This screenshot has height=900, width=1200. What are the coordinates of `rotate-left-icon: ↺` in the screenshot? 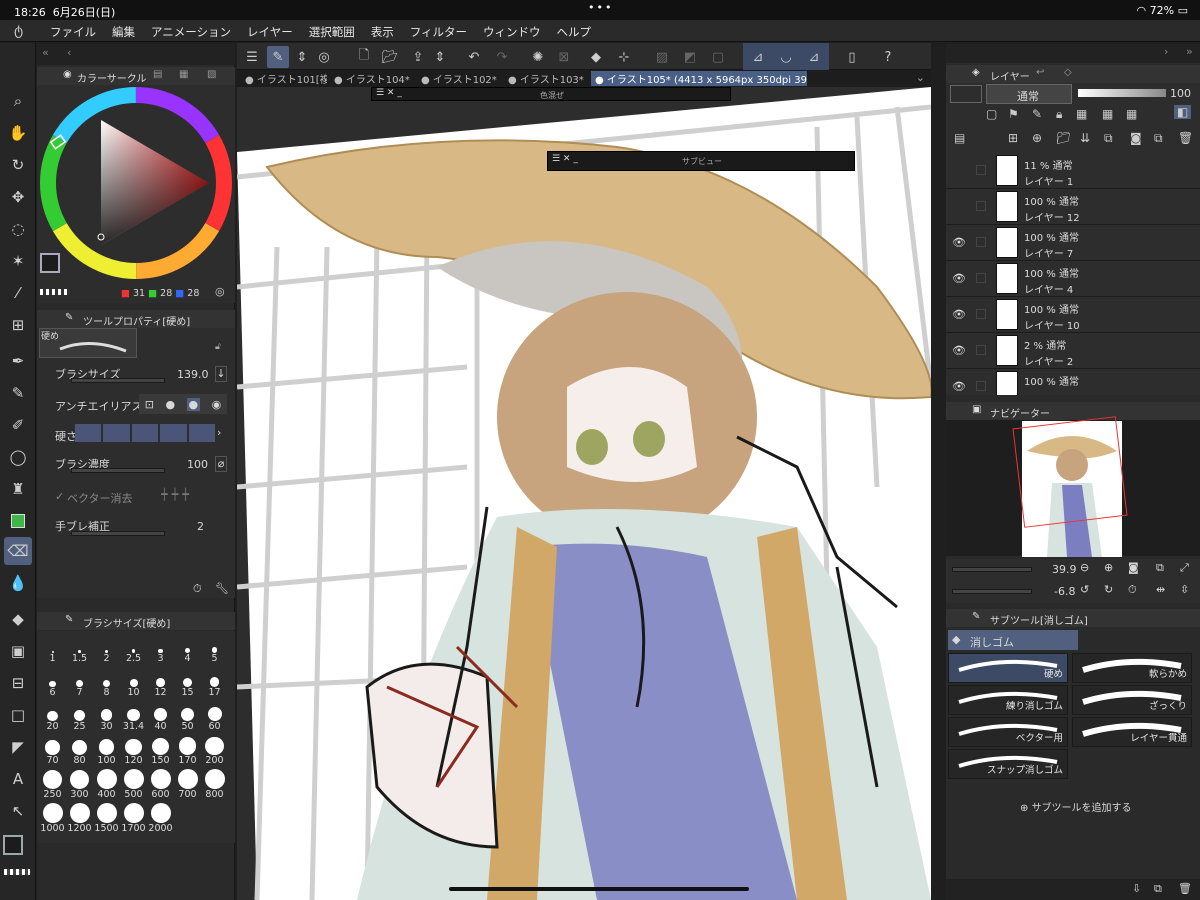 It's located at (1084, 589).